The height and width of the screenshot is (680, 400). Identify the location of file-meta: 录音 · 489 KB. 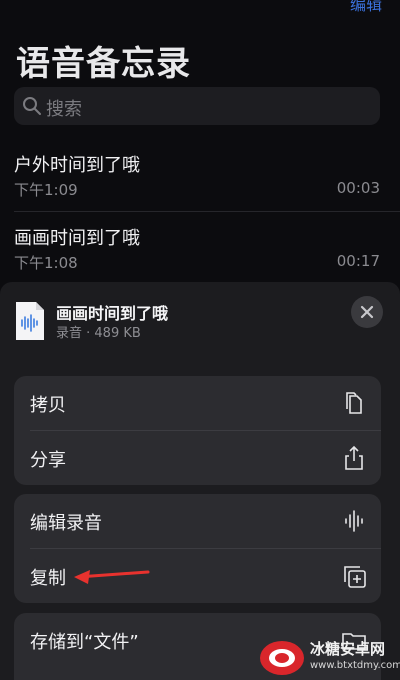
(98, 333).